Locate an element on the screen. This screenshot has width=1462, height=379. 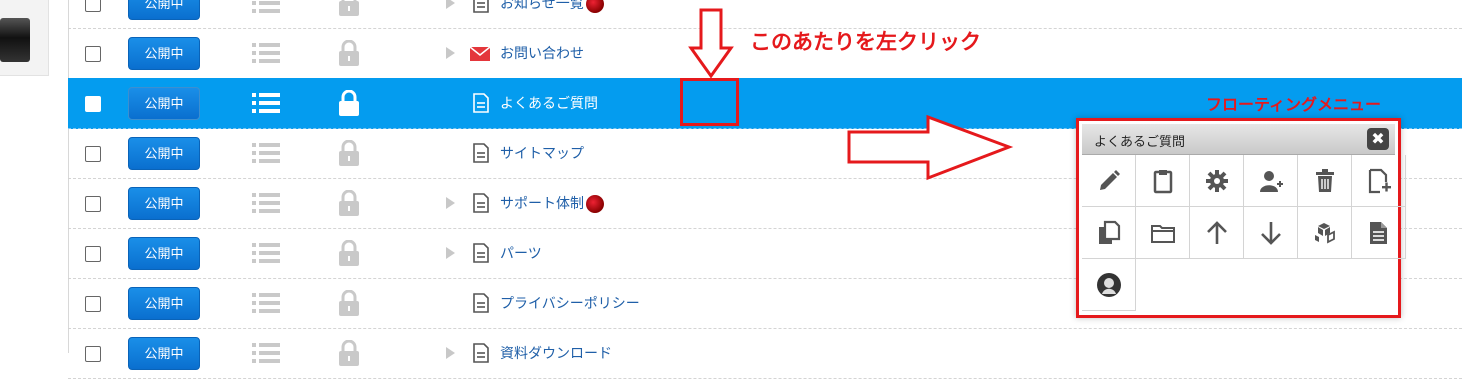
page-title-text: プライバシーポリシー is located at coordinates (570, 304).